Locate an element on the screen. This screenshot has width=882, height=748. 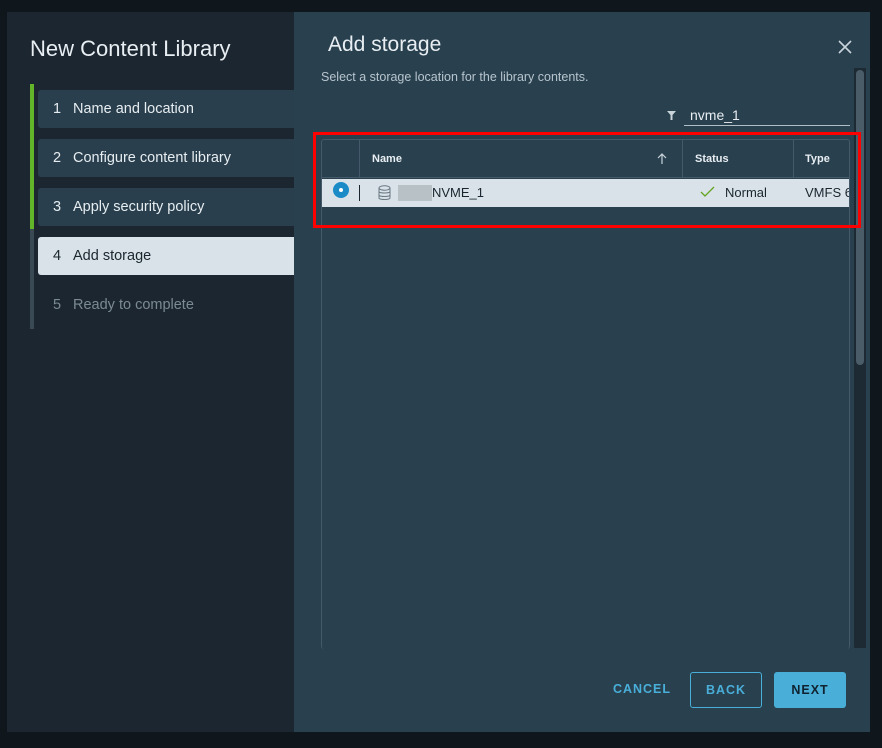
step-add-storage: 4 Add storage is located at coordinates (166, 256).